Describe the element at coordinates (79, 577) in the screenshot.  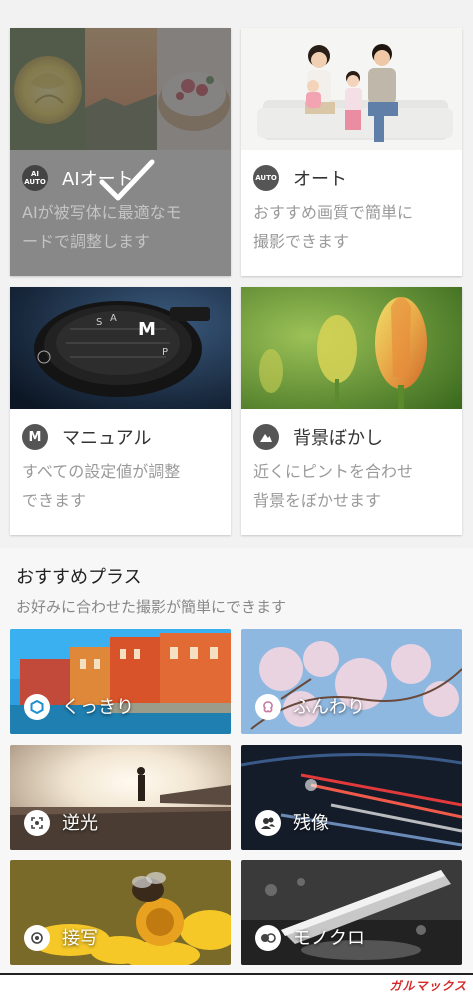
I see `plus-section-title: おすすめプラス` at that location.